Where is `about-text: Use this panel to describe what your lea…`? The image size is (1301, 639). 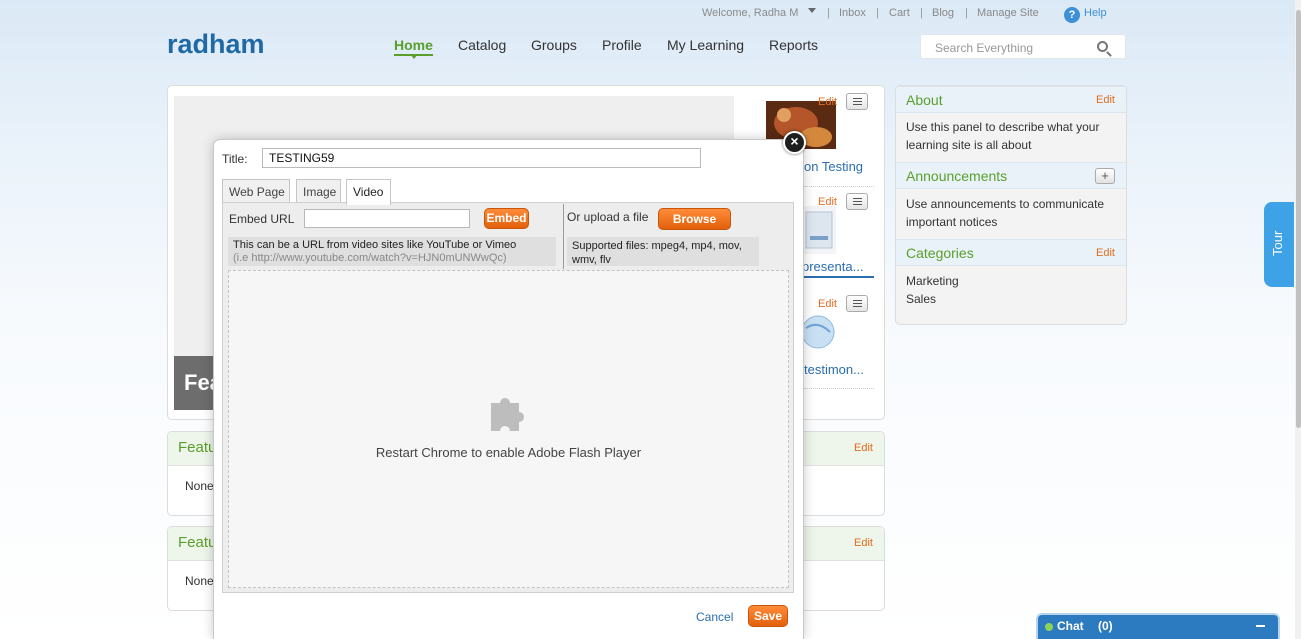
about-text: Use this panel to describe what your lea… is located at coordinates (1003, 136).